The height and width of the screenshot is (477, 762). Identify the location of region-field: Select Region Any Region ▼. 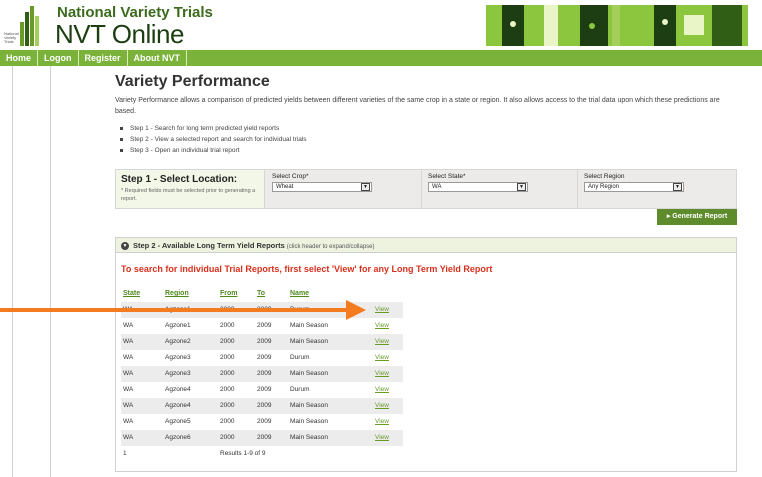
(657, 189).